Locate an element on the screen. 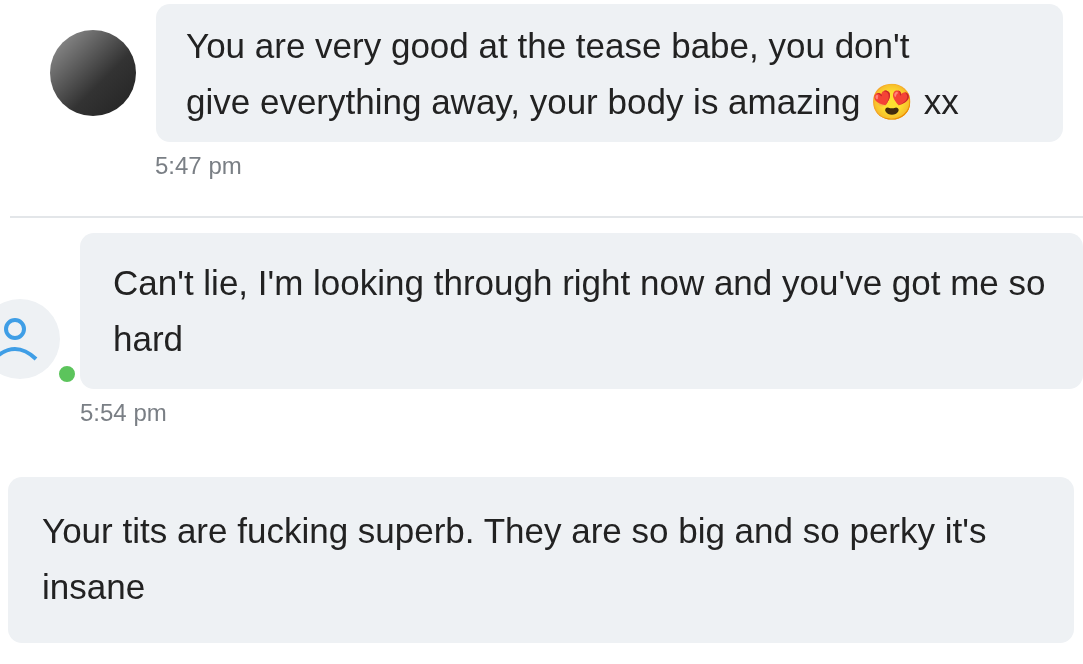  message-time: 5:47 pm is located at coordinates (198, 165).